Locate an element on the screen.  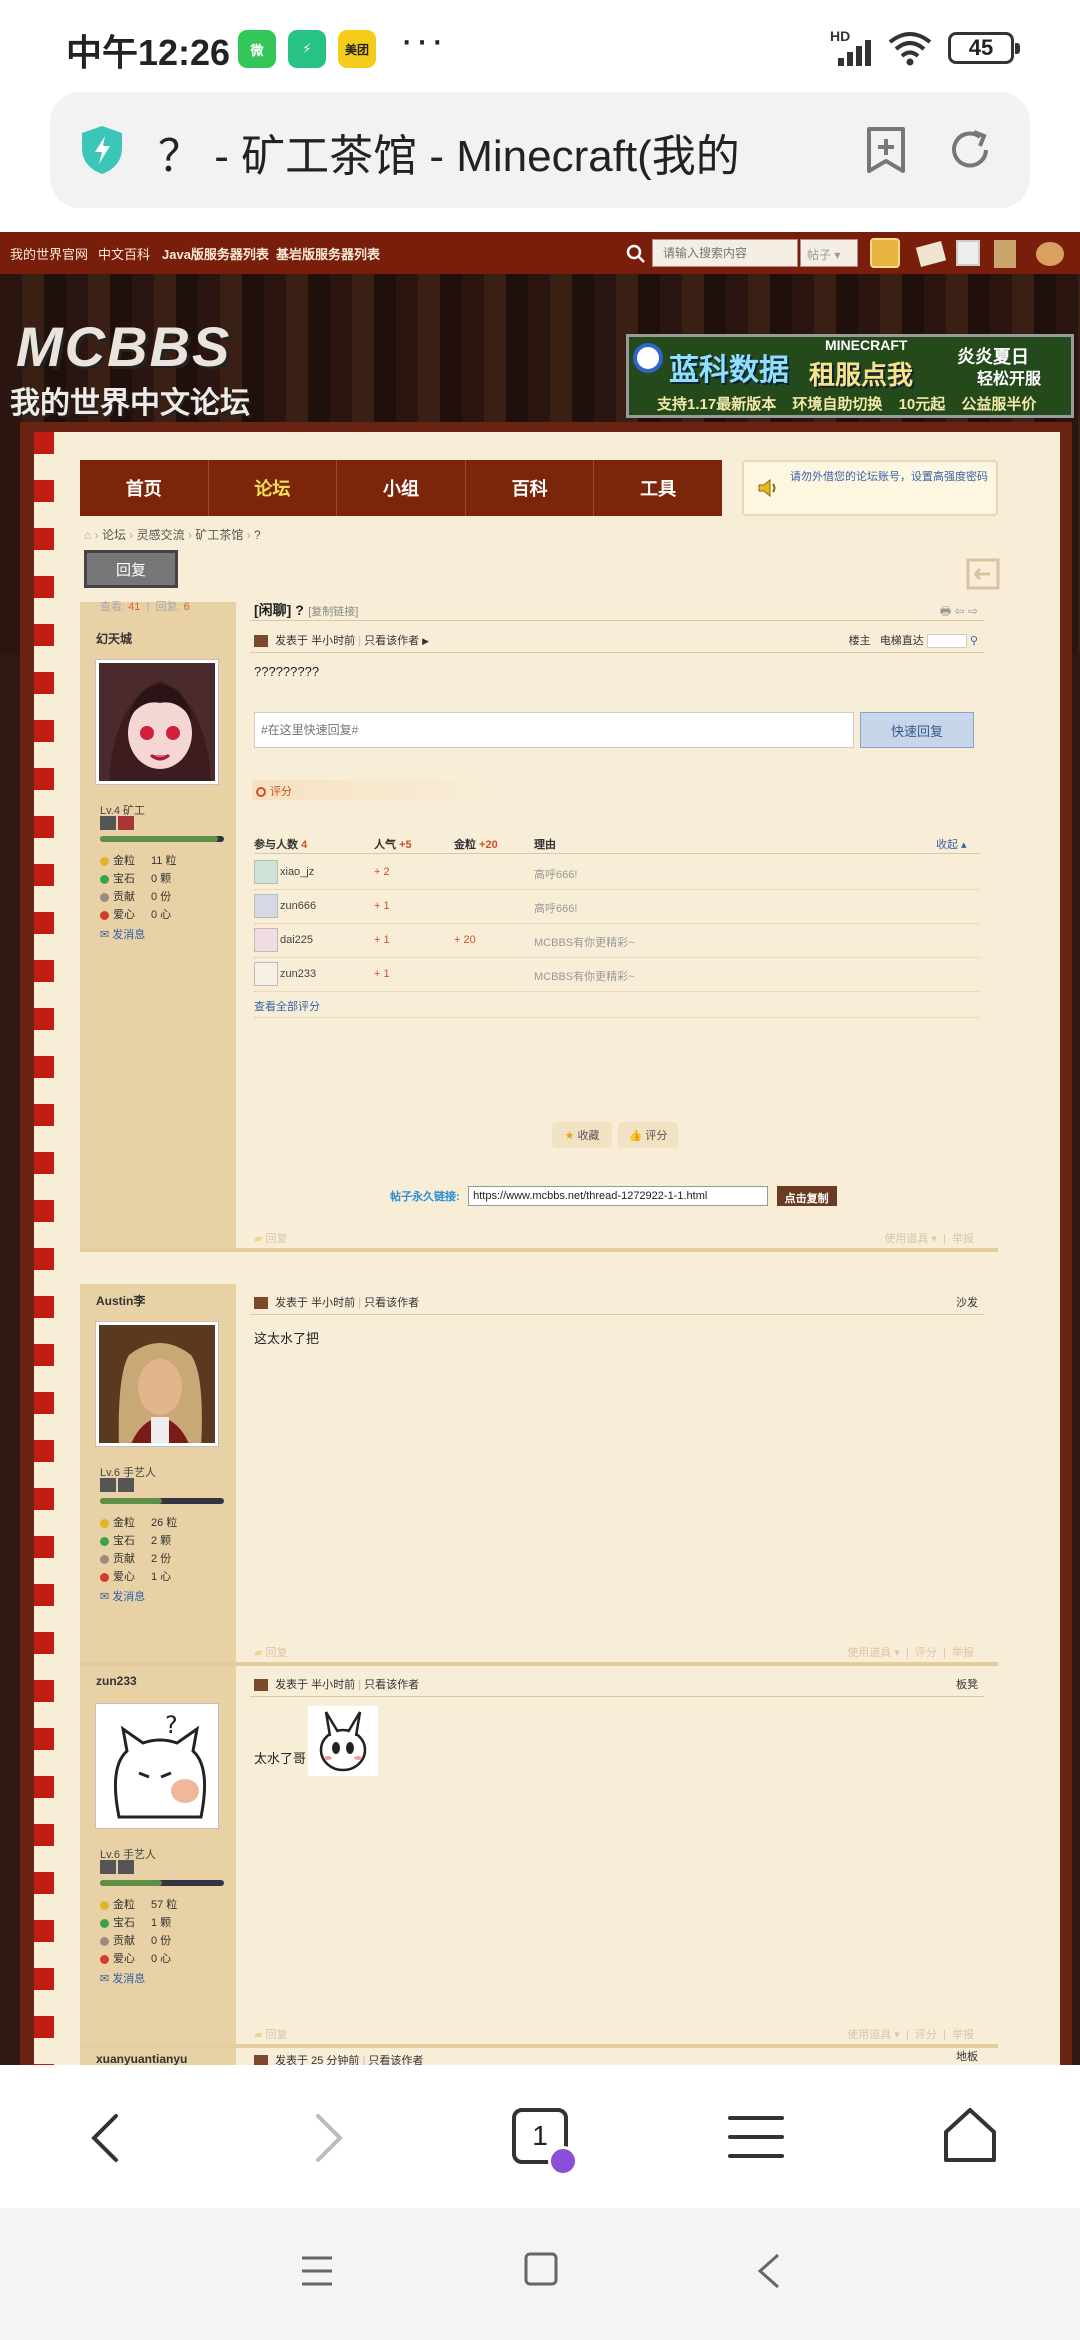
post-2-only-author: 只看该作者 is located at coordinates (391, 1303).